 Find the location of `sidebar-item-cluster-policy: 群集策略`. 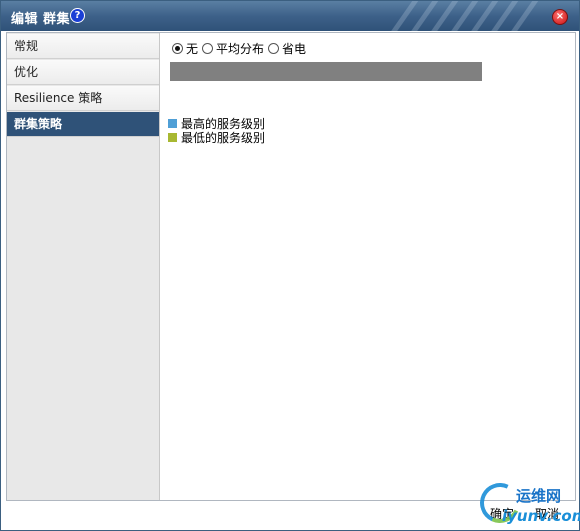

sidebar-item-cluster-policy: 群集策略 is located at coordinates (83, 124).